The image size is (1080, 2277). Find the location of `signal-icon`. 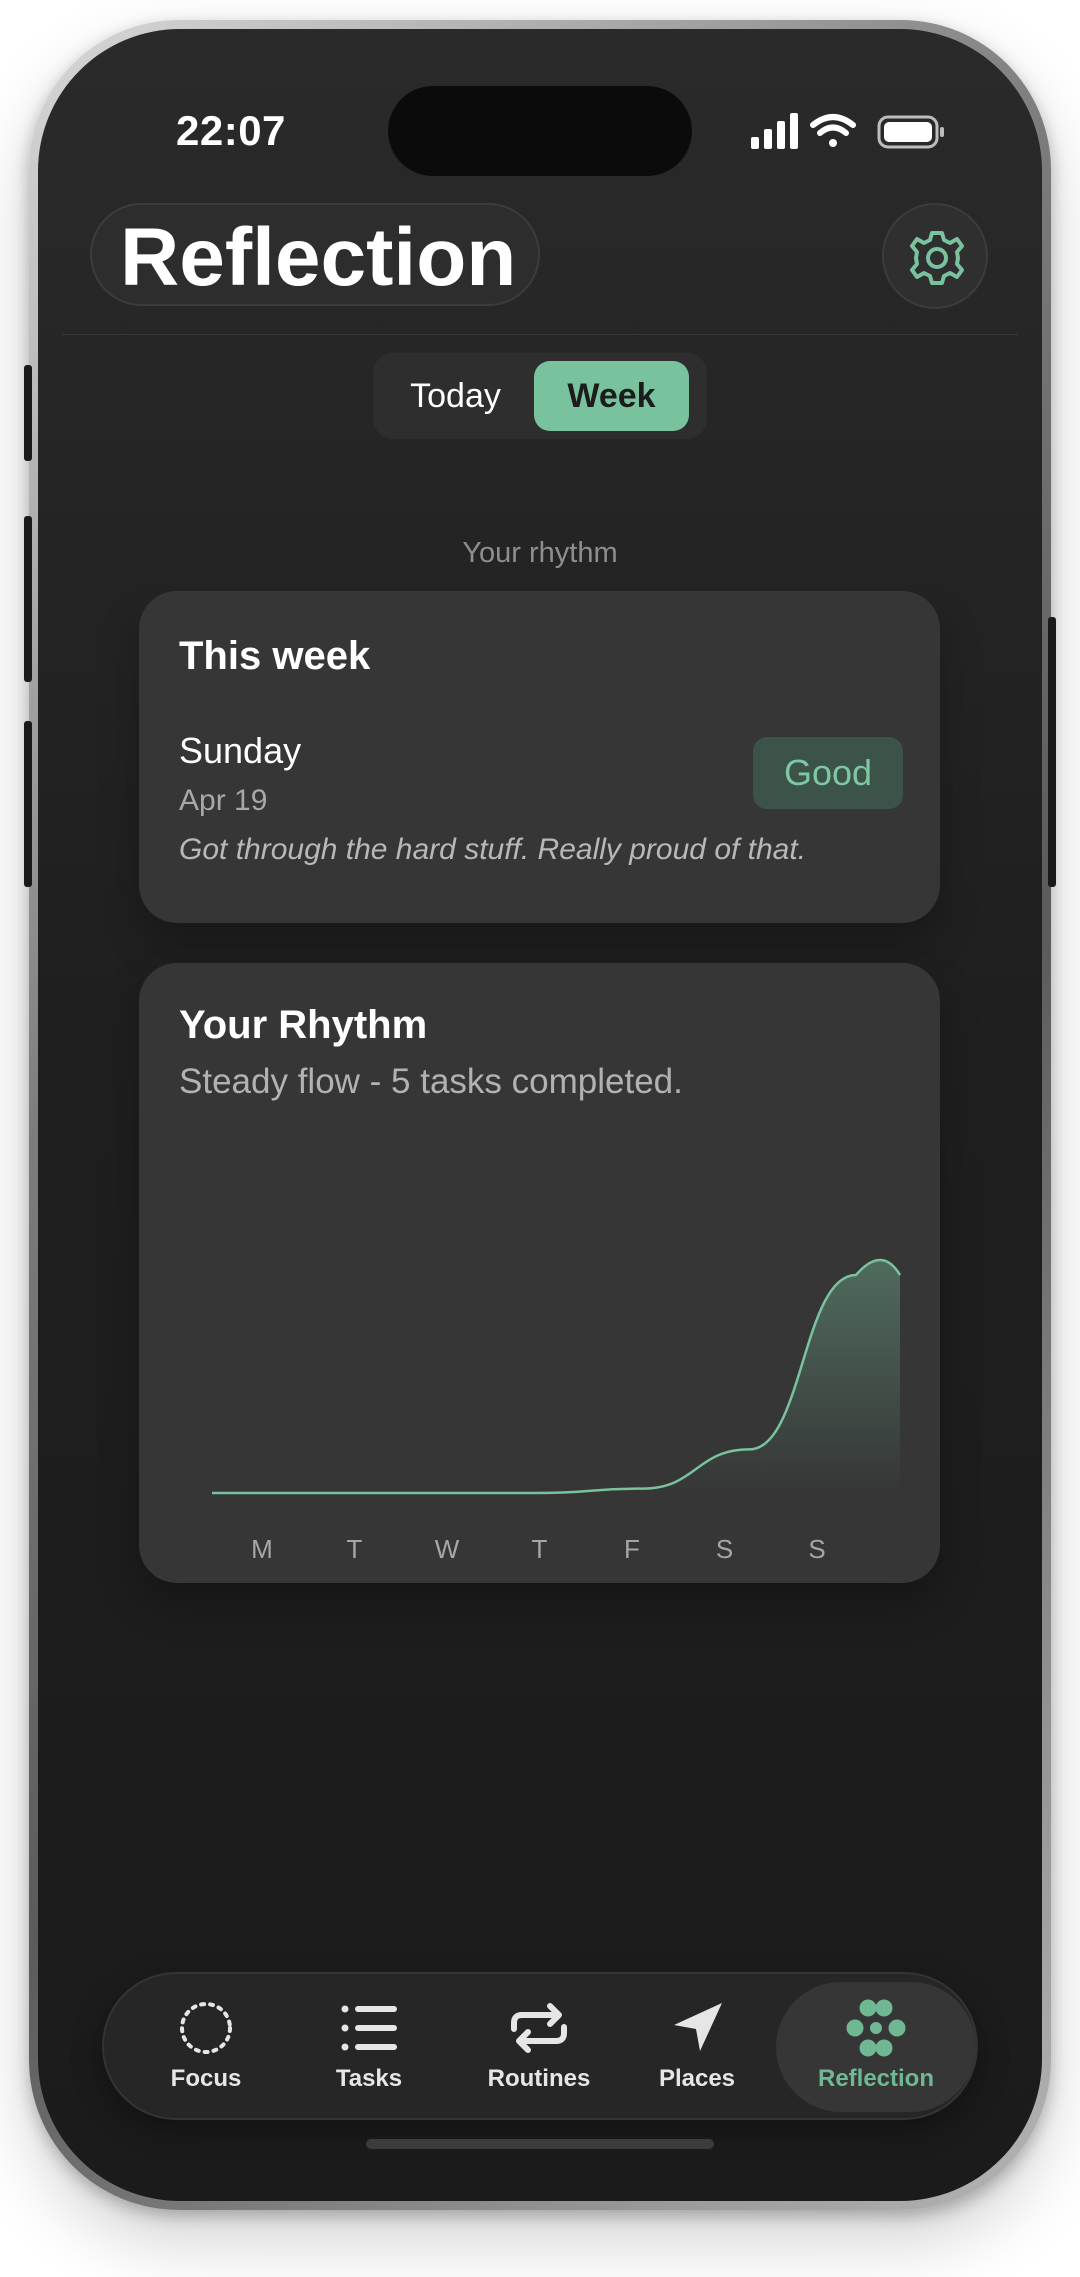

signal-icon is located at coordinates (774, 131).